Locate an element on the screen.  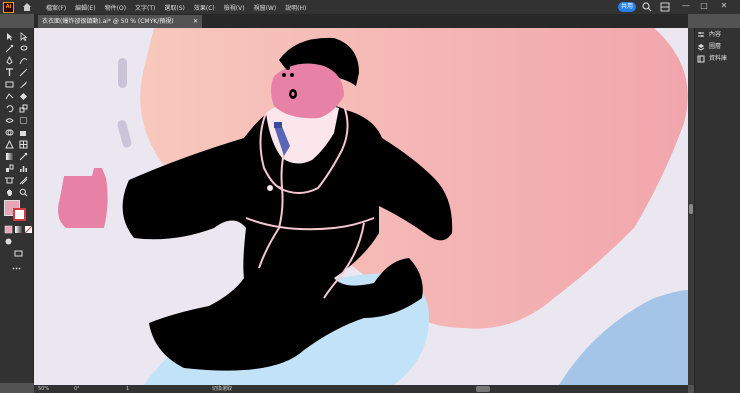
none-mode-icon is located at coordinates (28, 229).